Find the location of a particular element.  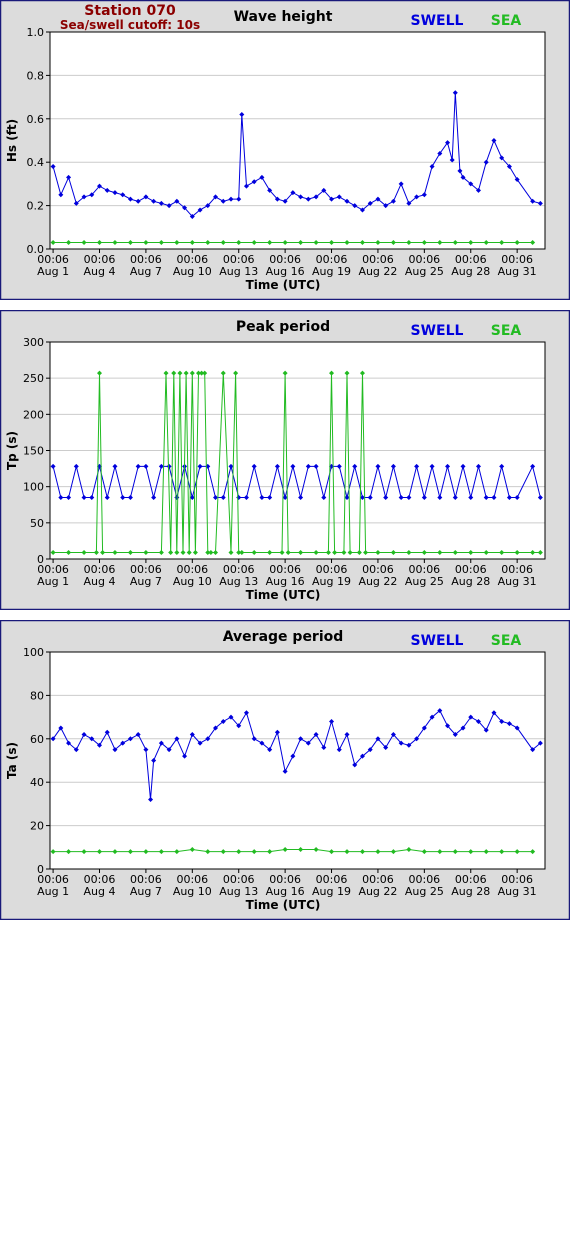

y-tick-label: 0.2 is located at coordinates (36, 206).